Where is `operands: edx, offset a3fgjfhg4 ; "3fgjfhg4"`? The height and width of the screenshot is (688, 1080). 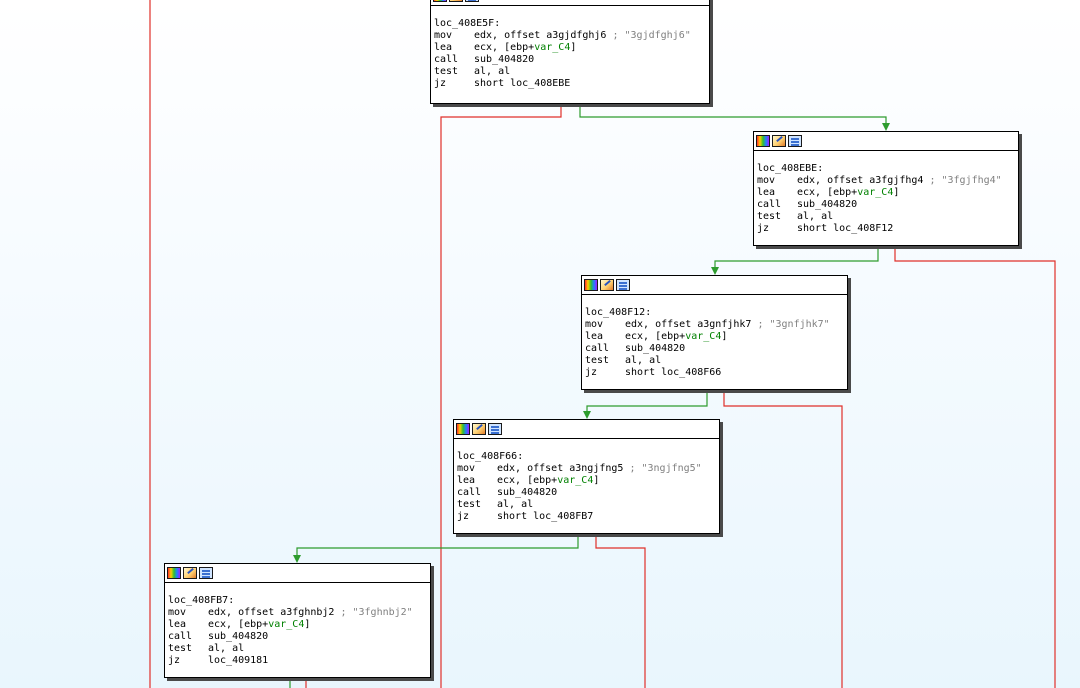 operands: edx, offset a3fgjfhg4 ; "3fgjfhg4" is located at coordinates (906, 181).